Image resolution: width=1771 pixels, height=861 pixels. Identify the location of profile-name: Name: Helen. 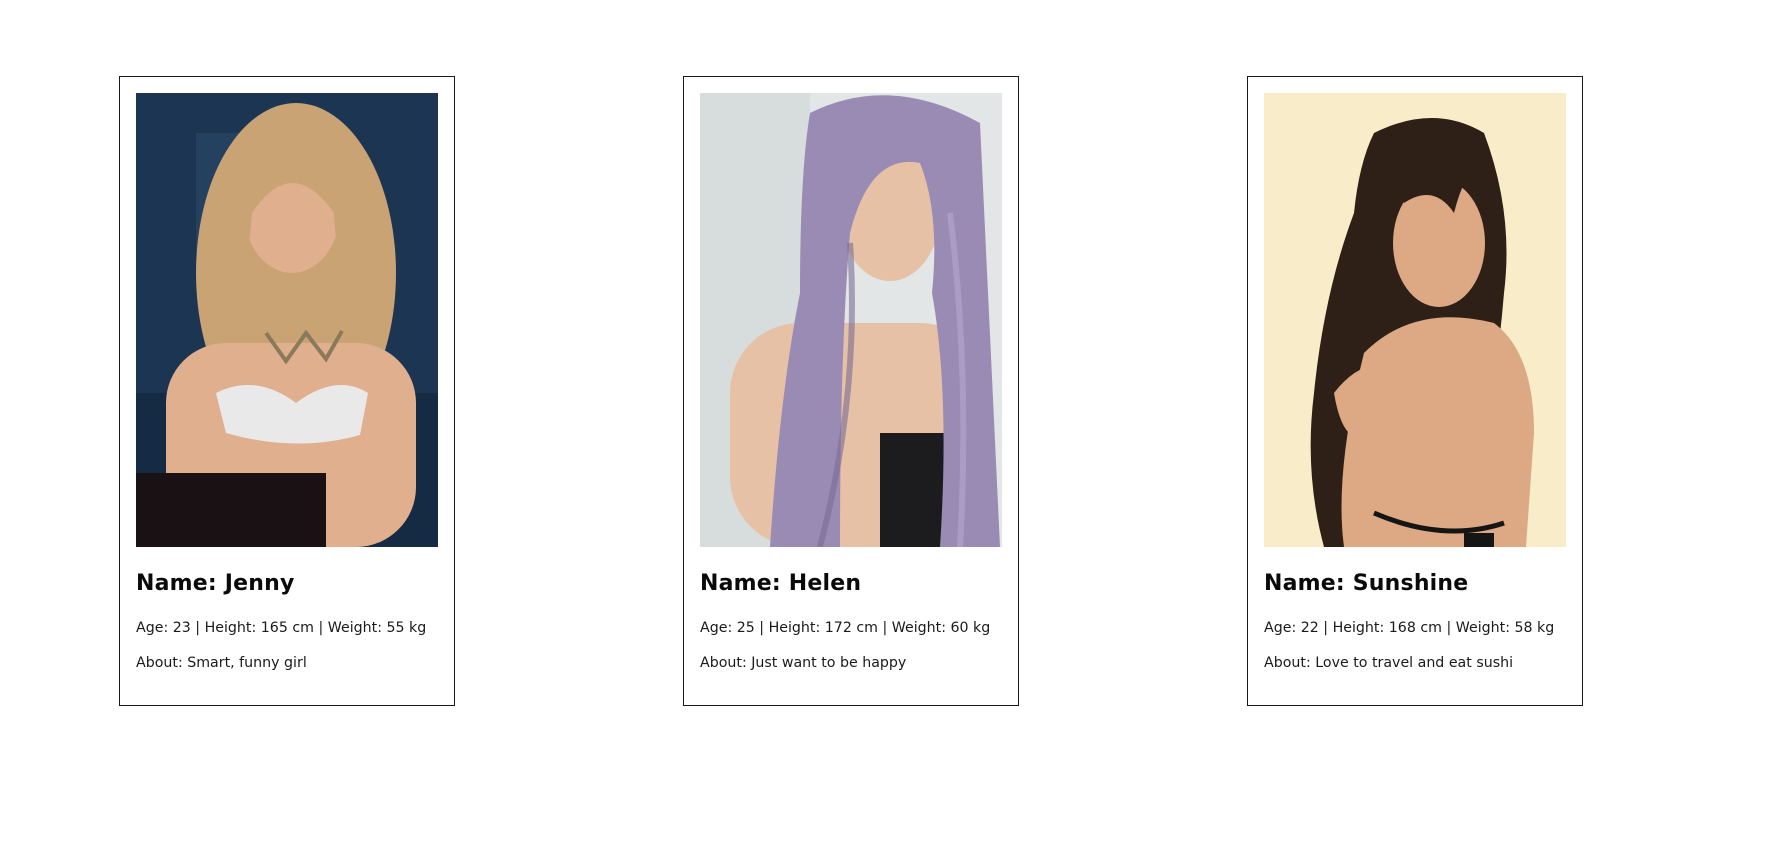
(781, 583).